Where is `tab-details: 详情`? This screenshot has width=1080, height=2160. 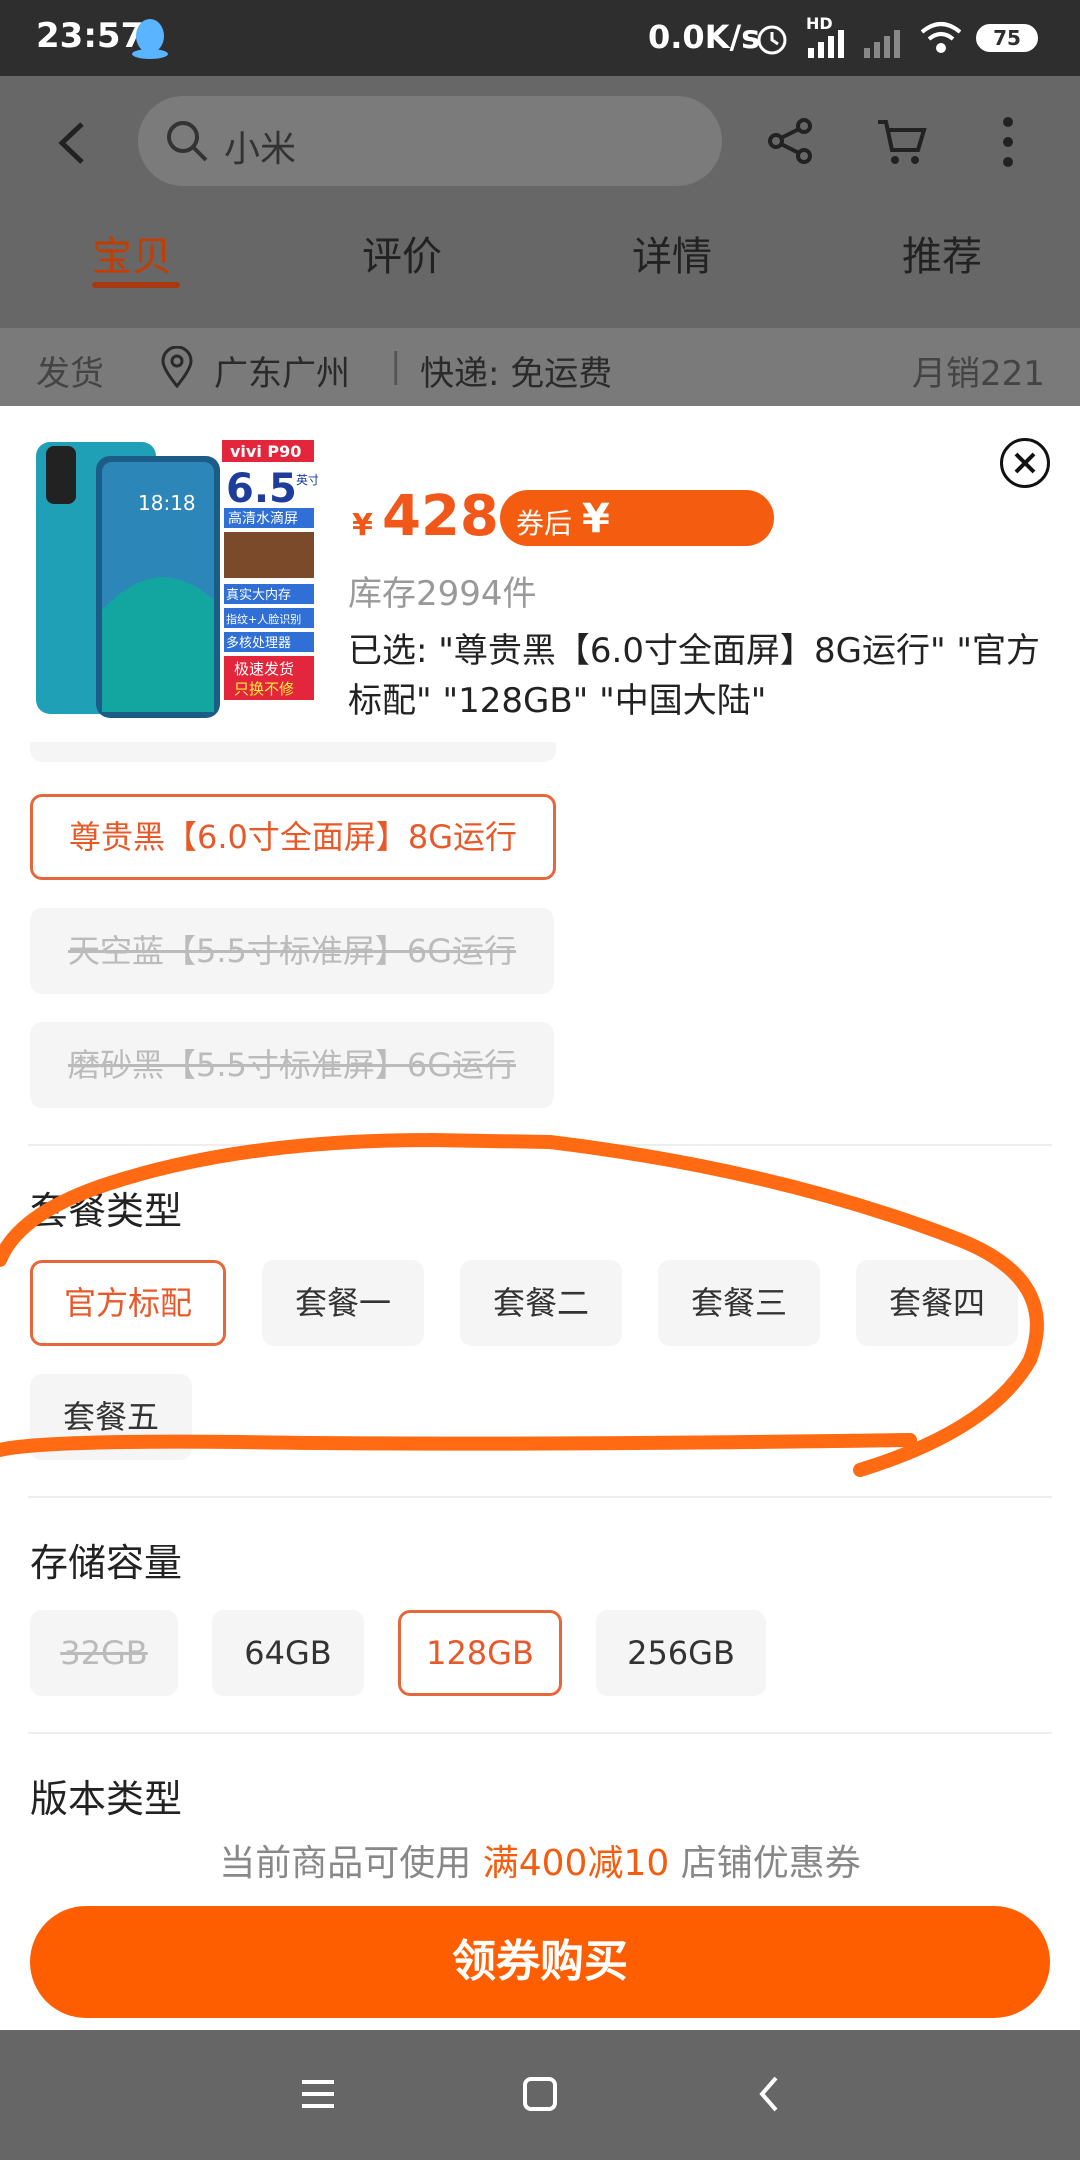 tab-details: 详情 is located at coordinates (672, 253).